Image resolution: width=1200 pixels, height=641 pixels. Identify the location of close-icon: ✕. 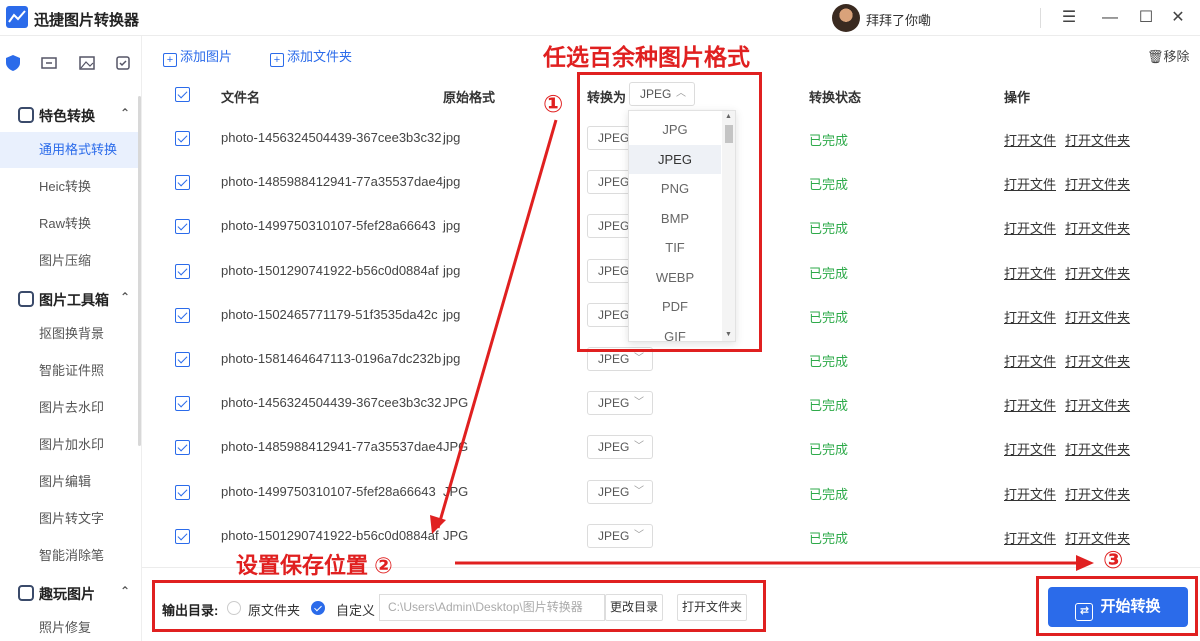
(1178, 18).